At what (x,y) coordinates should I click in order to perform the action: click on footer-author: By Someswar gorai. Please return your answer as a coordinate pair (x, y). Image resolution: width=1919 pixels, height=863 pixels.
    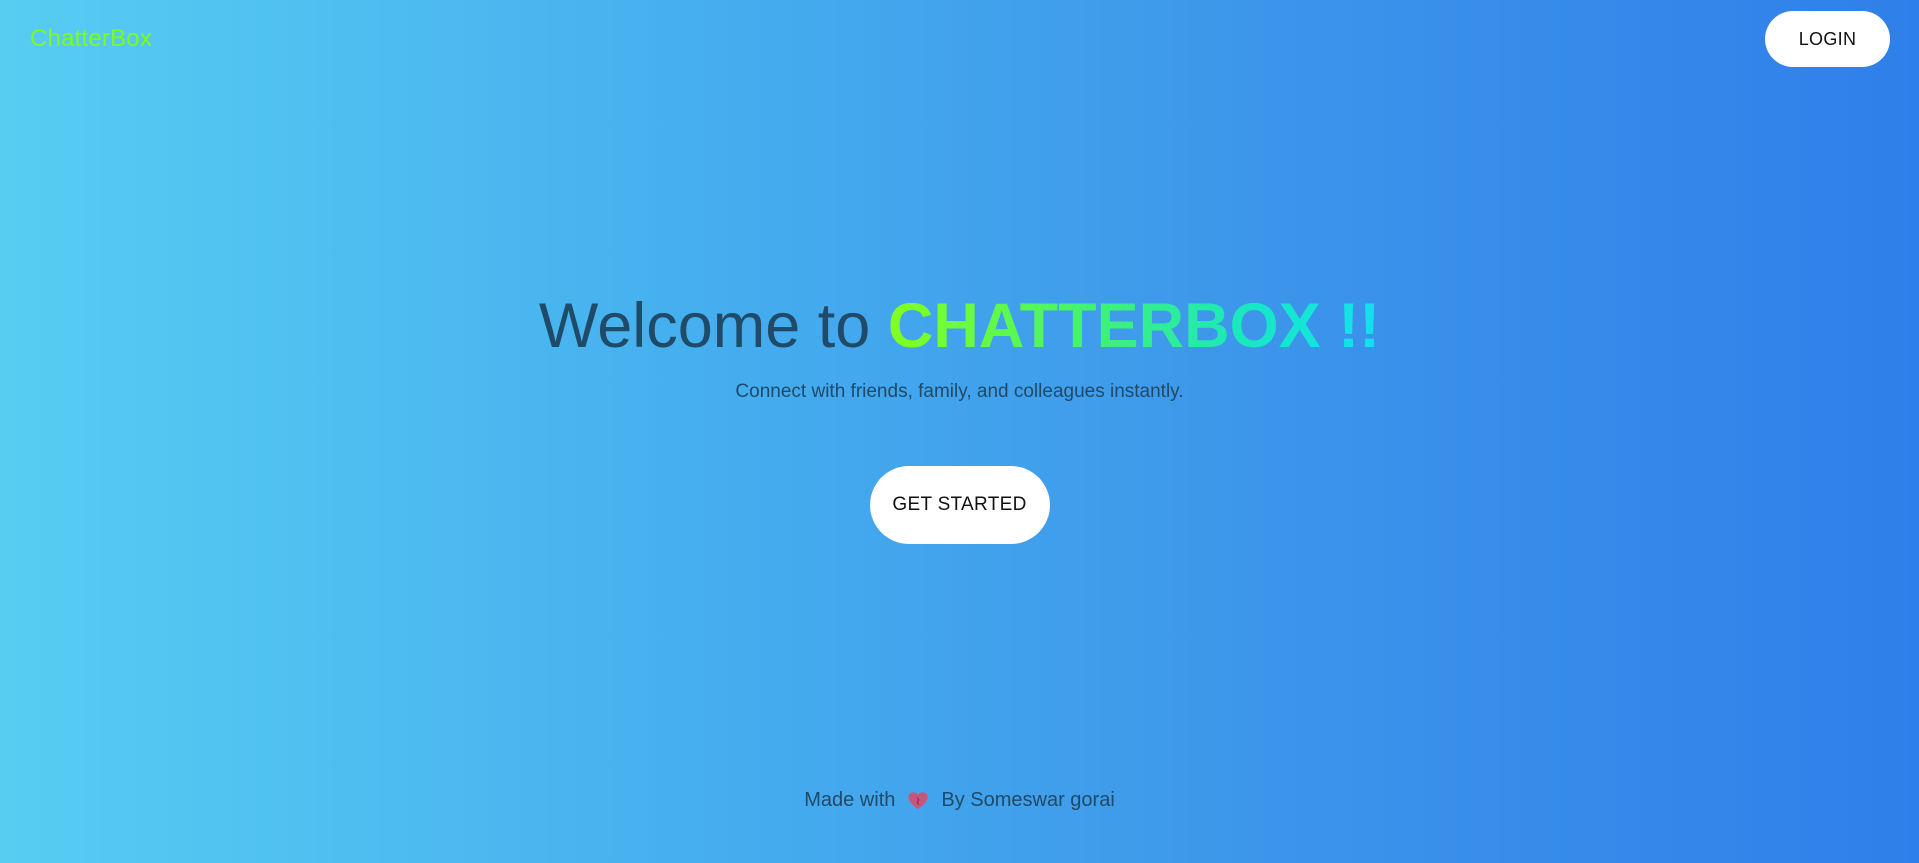
    Looking at the image, I should click on (1028, 800).